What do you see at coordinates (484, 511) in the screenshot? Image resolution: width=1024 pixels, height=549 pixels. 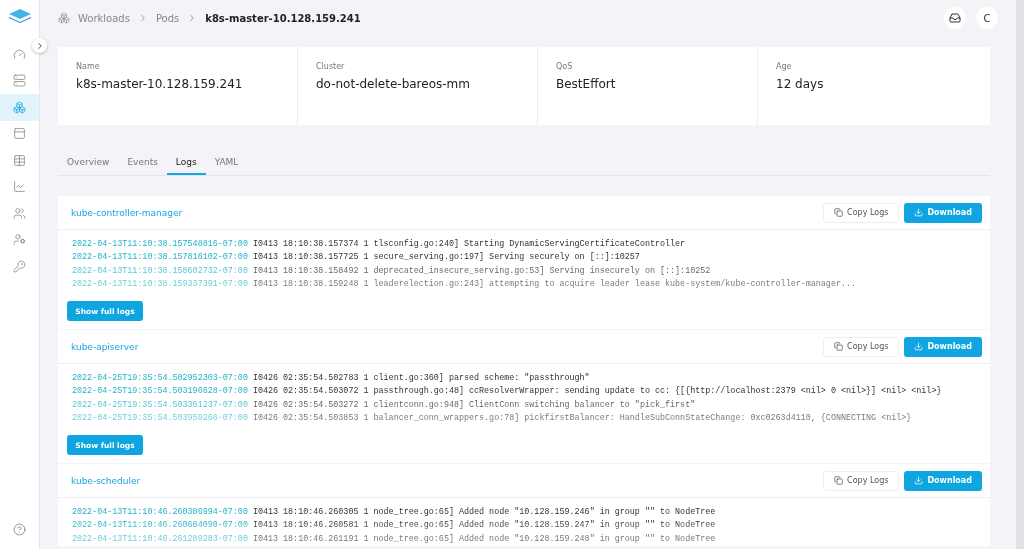 I see `log-message: I0413 18:10:46.260305 1 node_tree.go:65] Added node "10.128.159.246" in group "" to NodeTree` at bounding box center [484, 511].